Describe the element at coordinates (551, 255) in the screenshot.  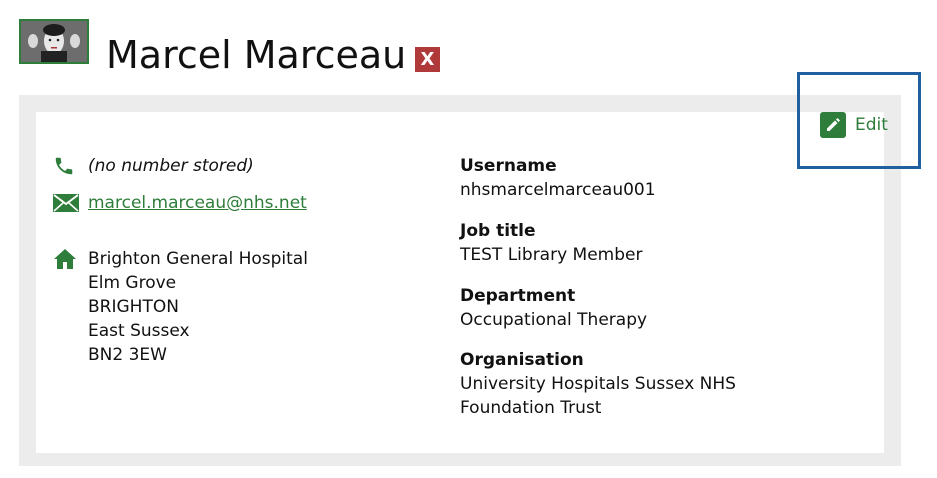
I see `job-title-value: TEST Library Member` at that location.